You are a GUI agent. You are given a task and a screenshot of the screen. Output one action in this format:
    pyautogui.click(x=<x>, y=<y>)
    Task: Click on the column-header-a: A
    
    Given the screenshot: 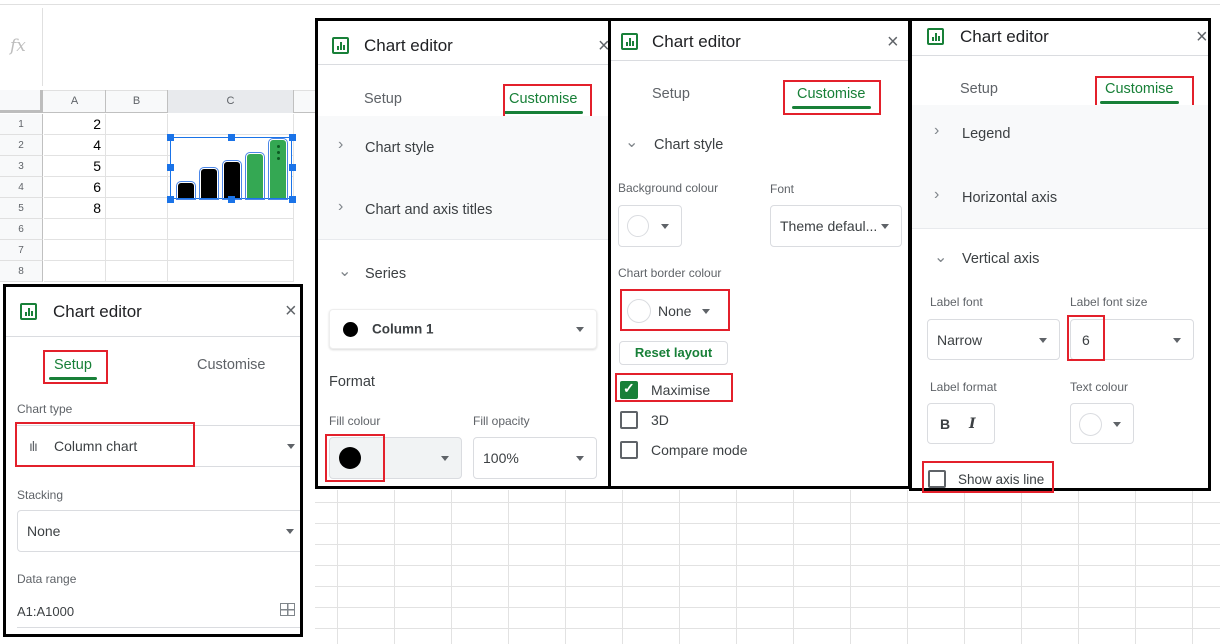 What is the action you would take?
    pyautogui.click(x=75, y=101)
    